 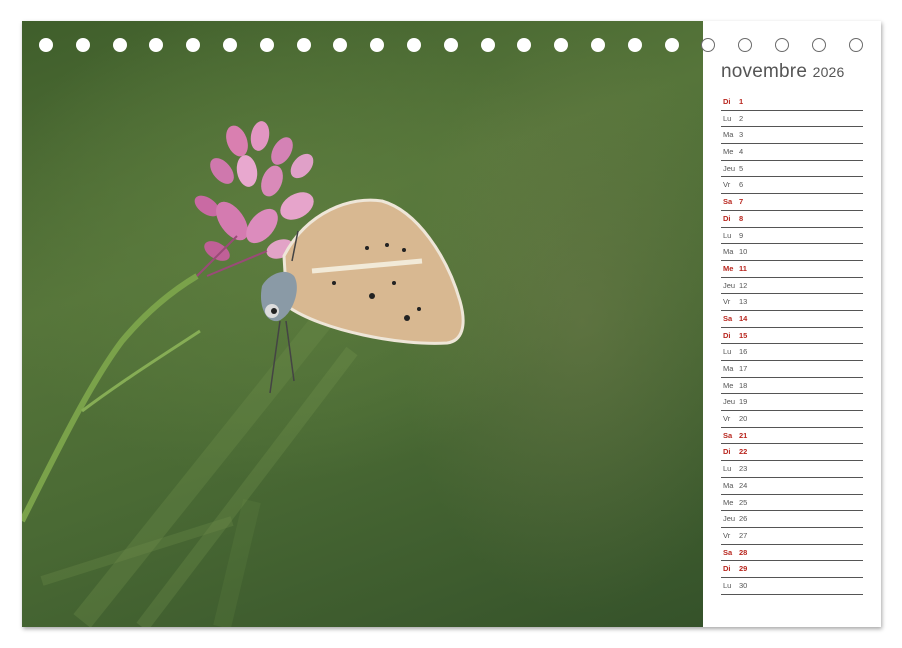 What do you see at coordinates (792, 152) in the screenshot?
I see `day-row: Me 4` at bounding box center [792, 152].